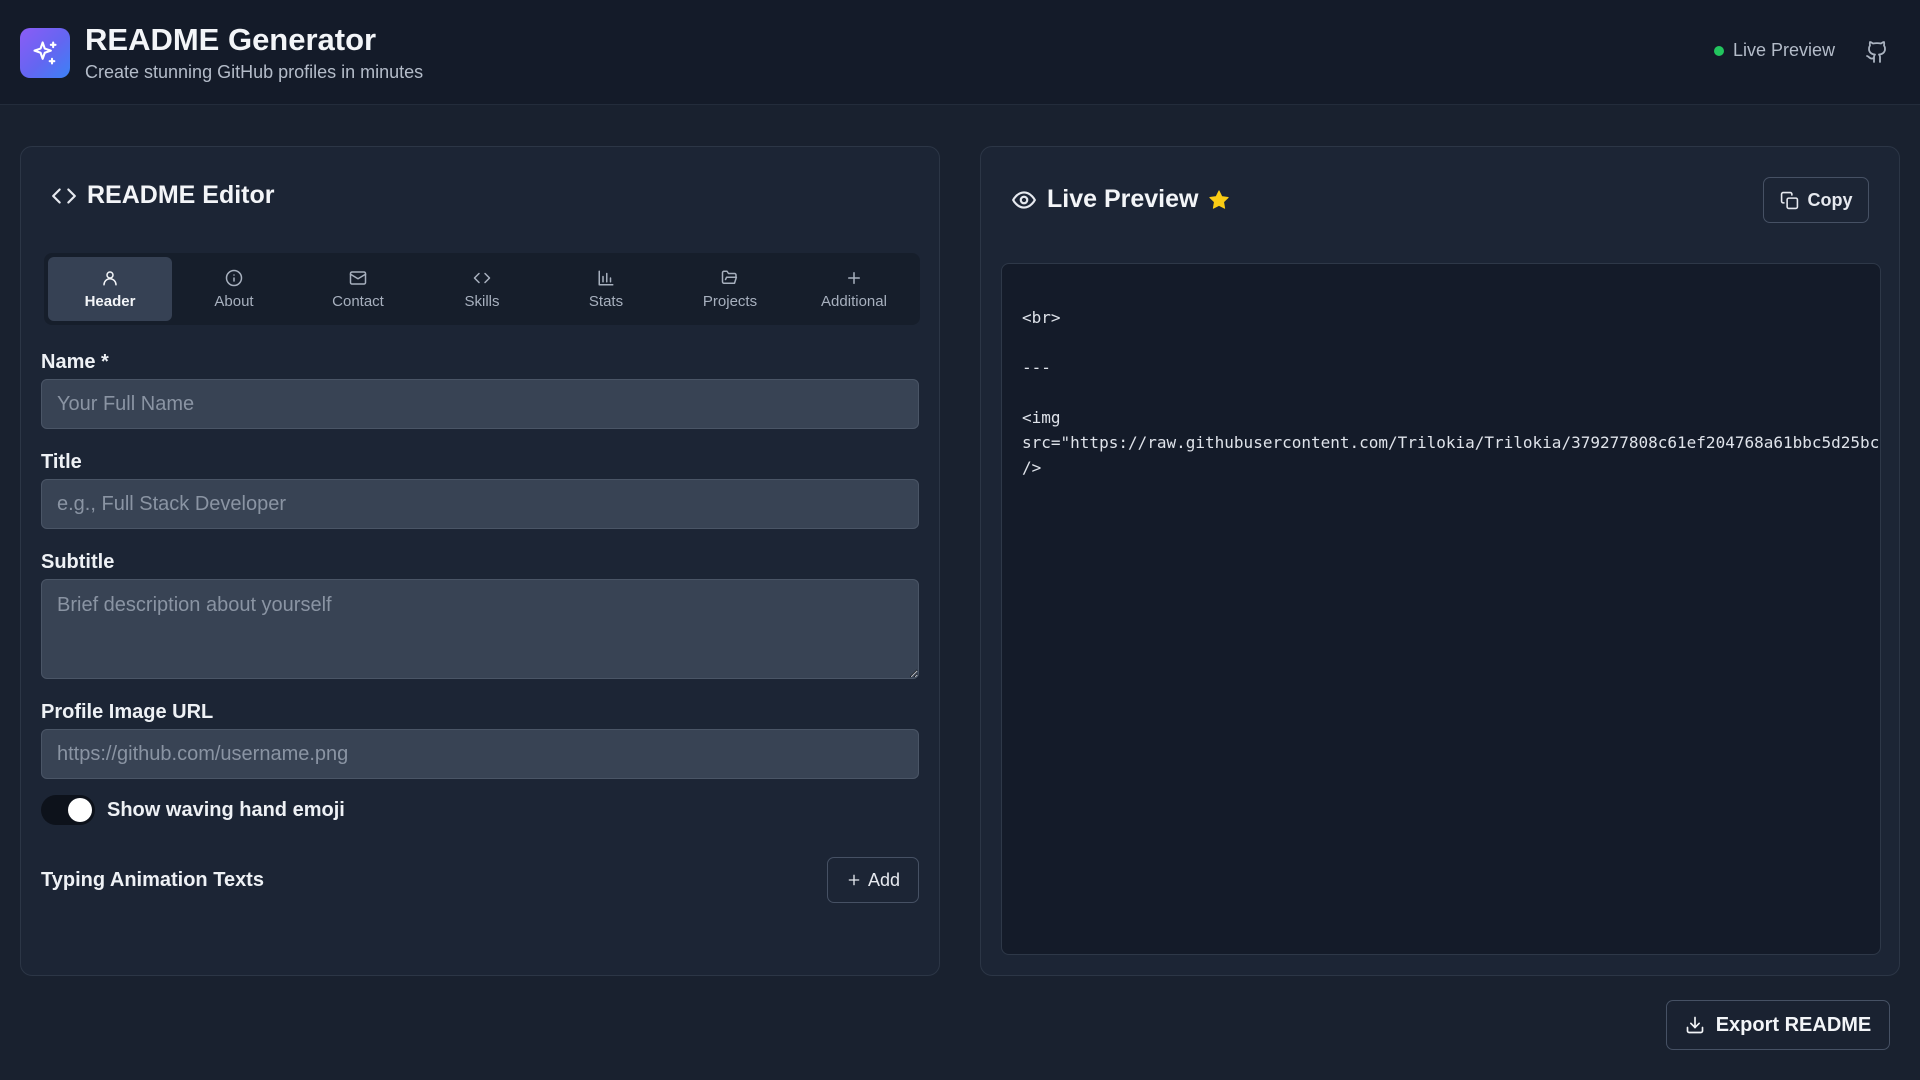  Describe the element at coordinates (75, 362) in the screenshot. I see `name-label: Name *` at that location.